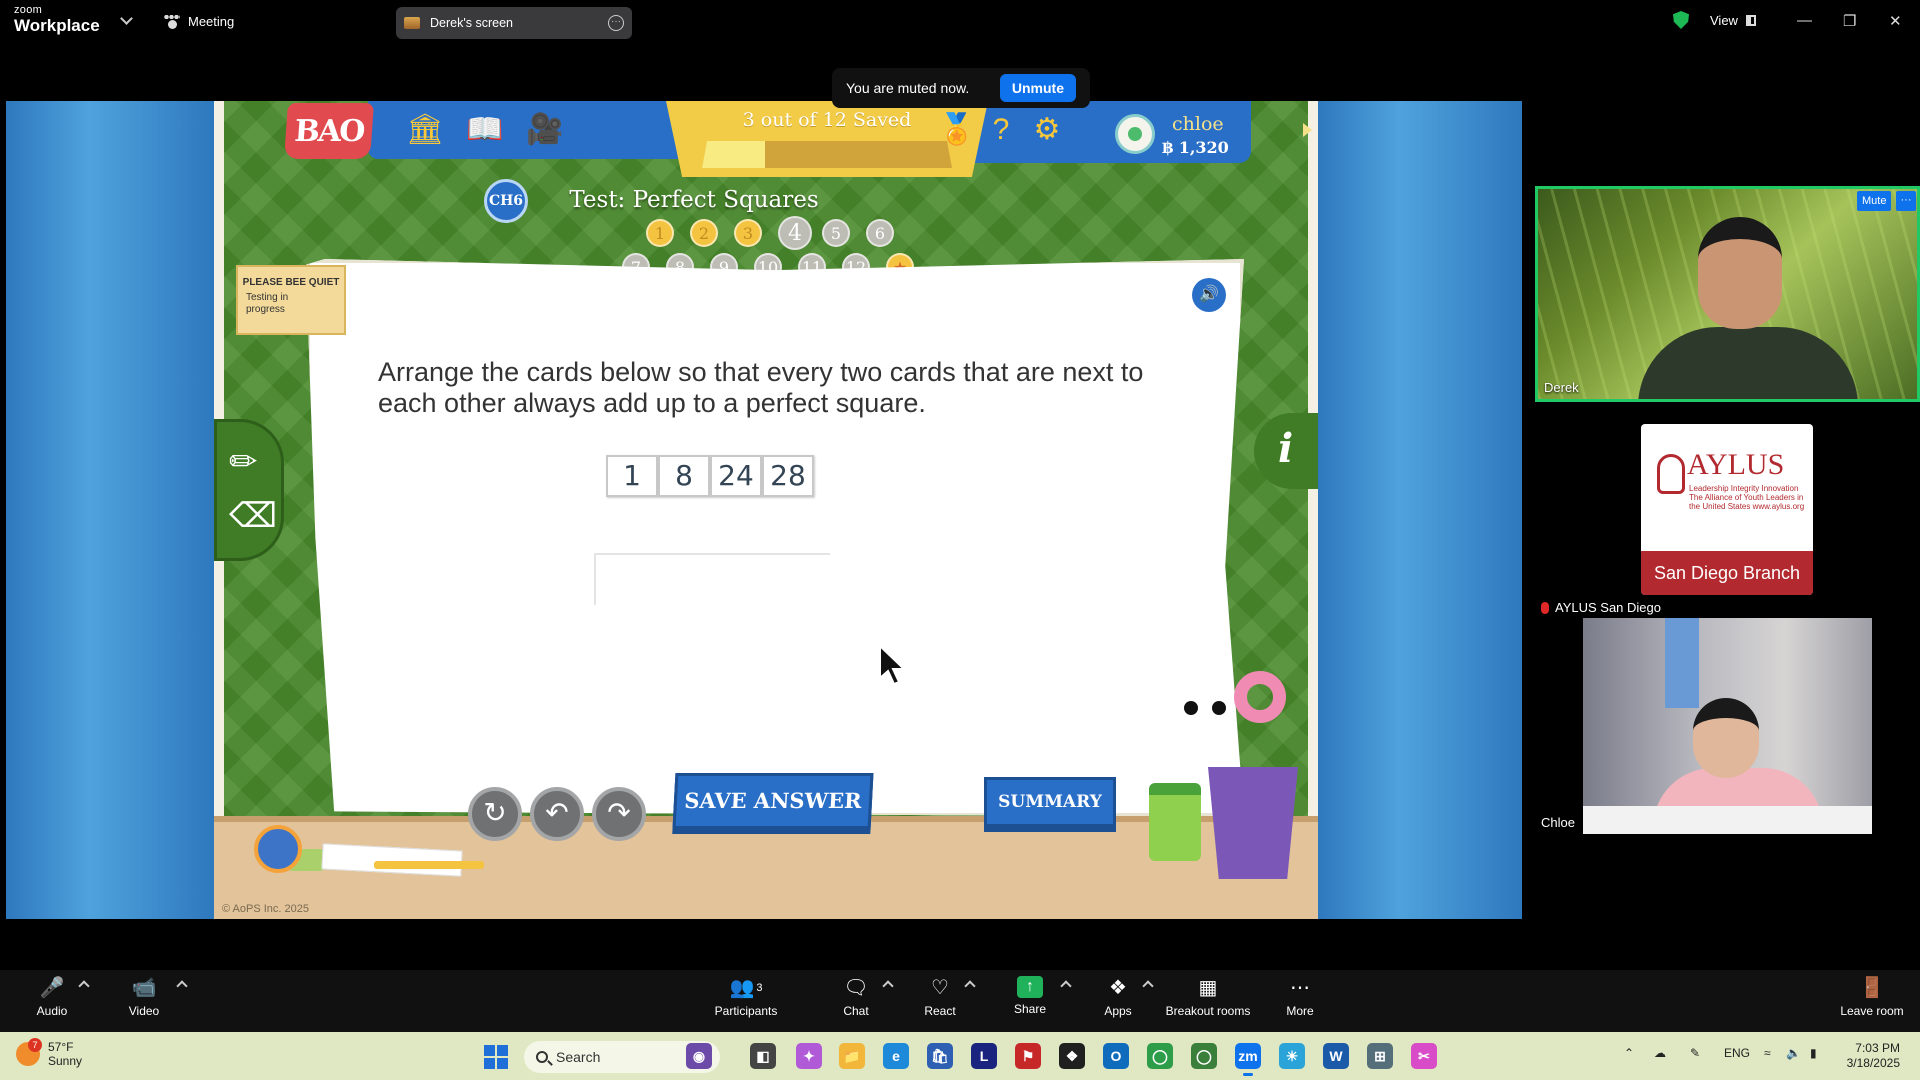 The image size is (1920, 1080). What do you see at coordinates (412, 23) in the screenshot?
I see `screen-thumbnail-icon` at bounding box center [412, 23].